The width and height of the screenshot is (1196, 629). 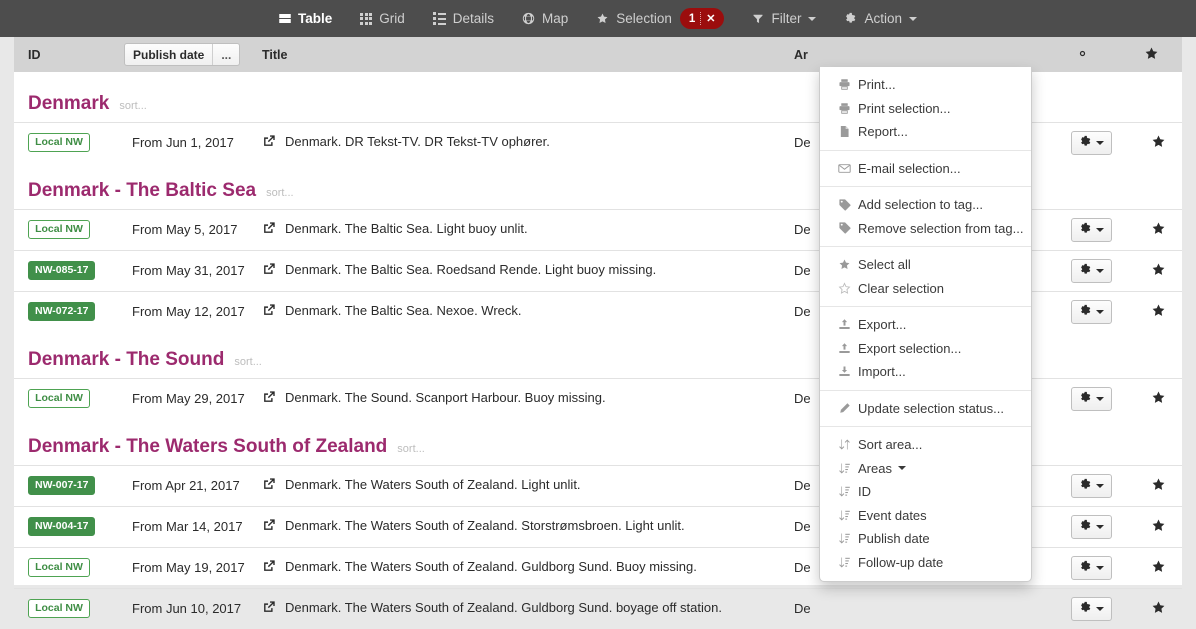 I want to click on nav-item-filter: Filter, so click(x=784, y=18).